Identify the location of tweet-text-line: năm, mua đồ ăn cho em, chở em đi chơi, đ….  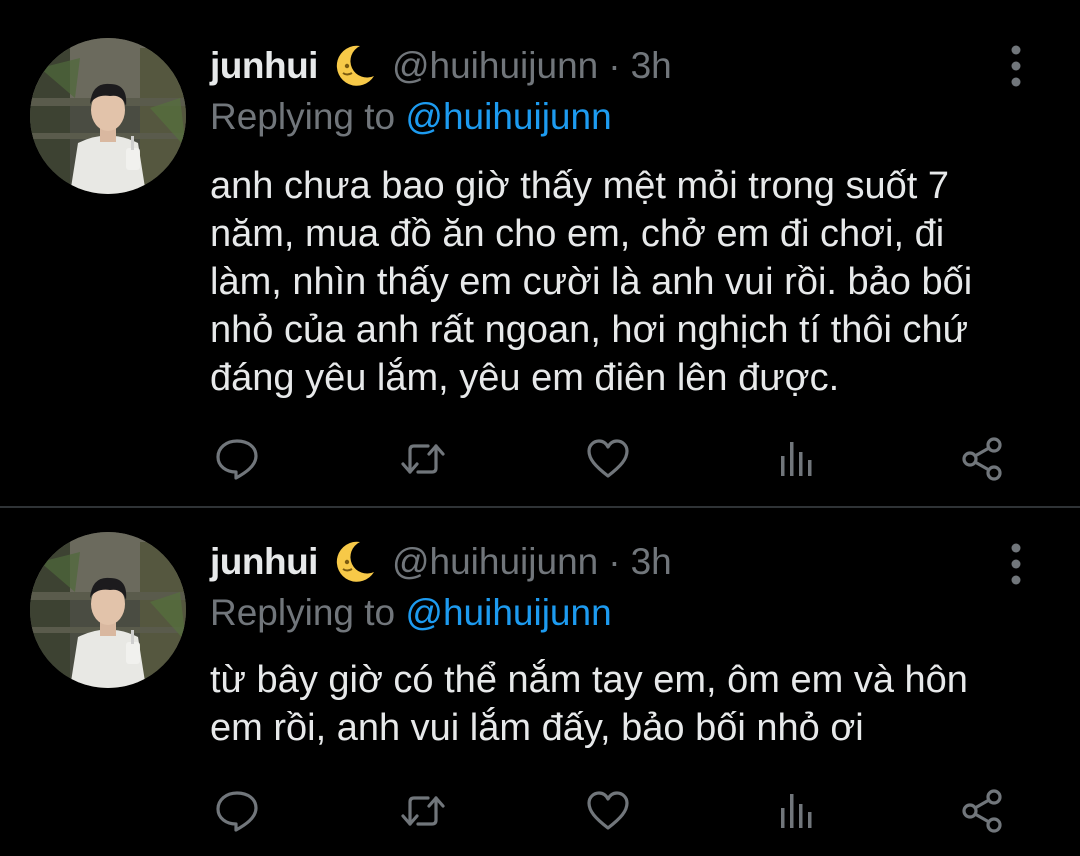
(577, 234).